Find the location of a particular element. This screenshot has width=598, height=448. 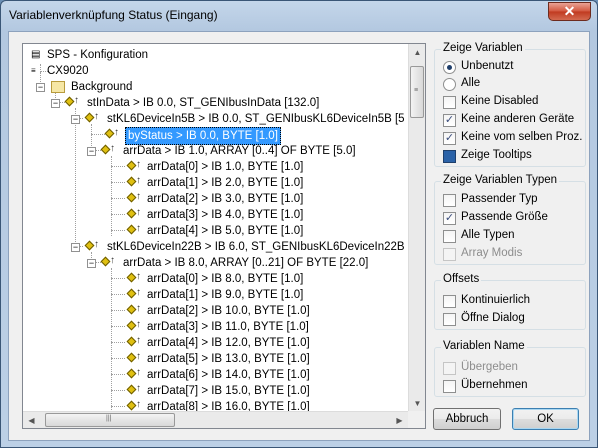

group-title: Zeige Variablen Typen is located at coordinates (500, 180).